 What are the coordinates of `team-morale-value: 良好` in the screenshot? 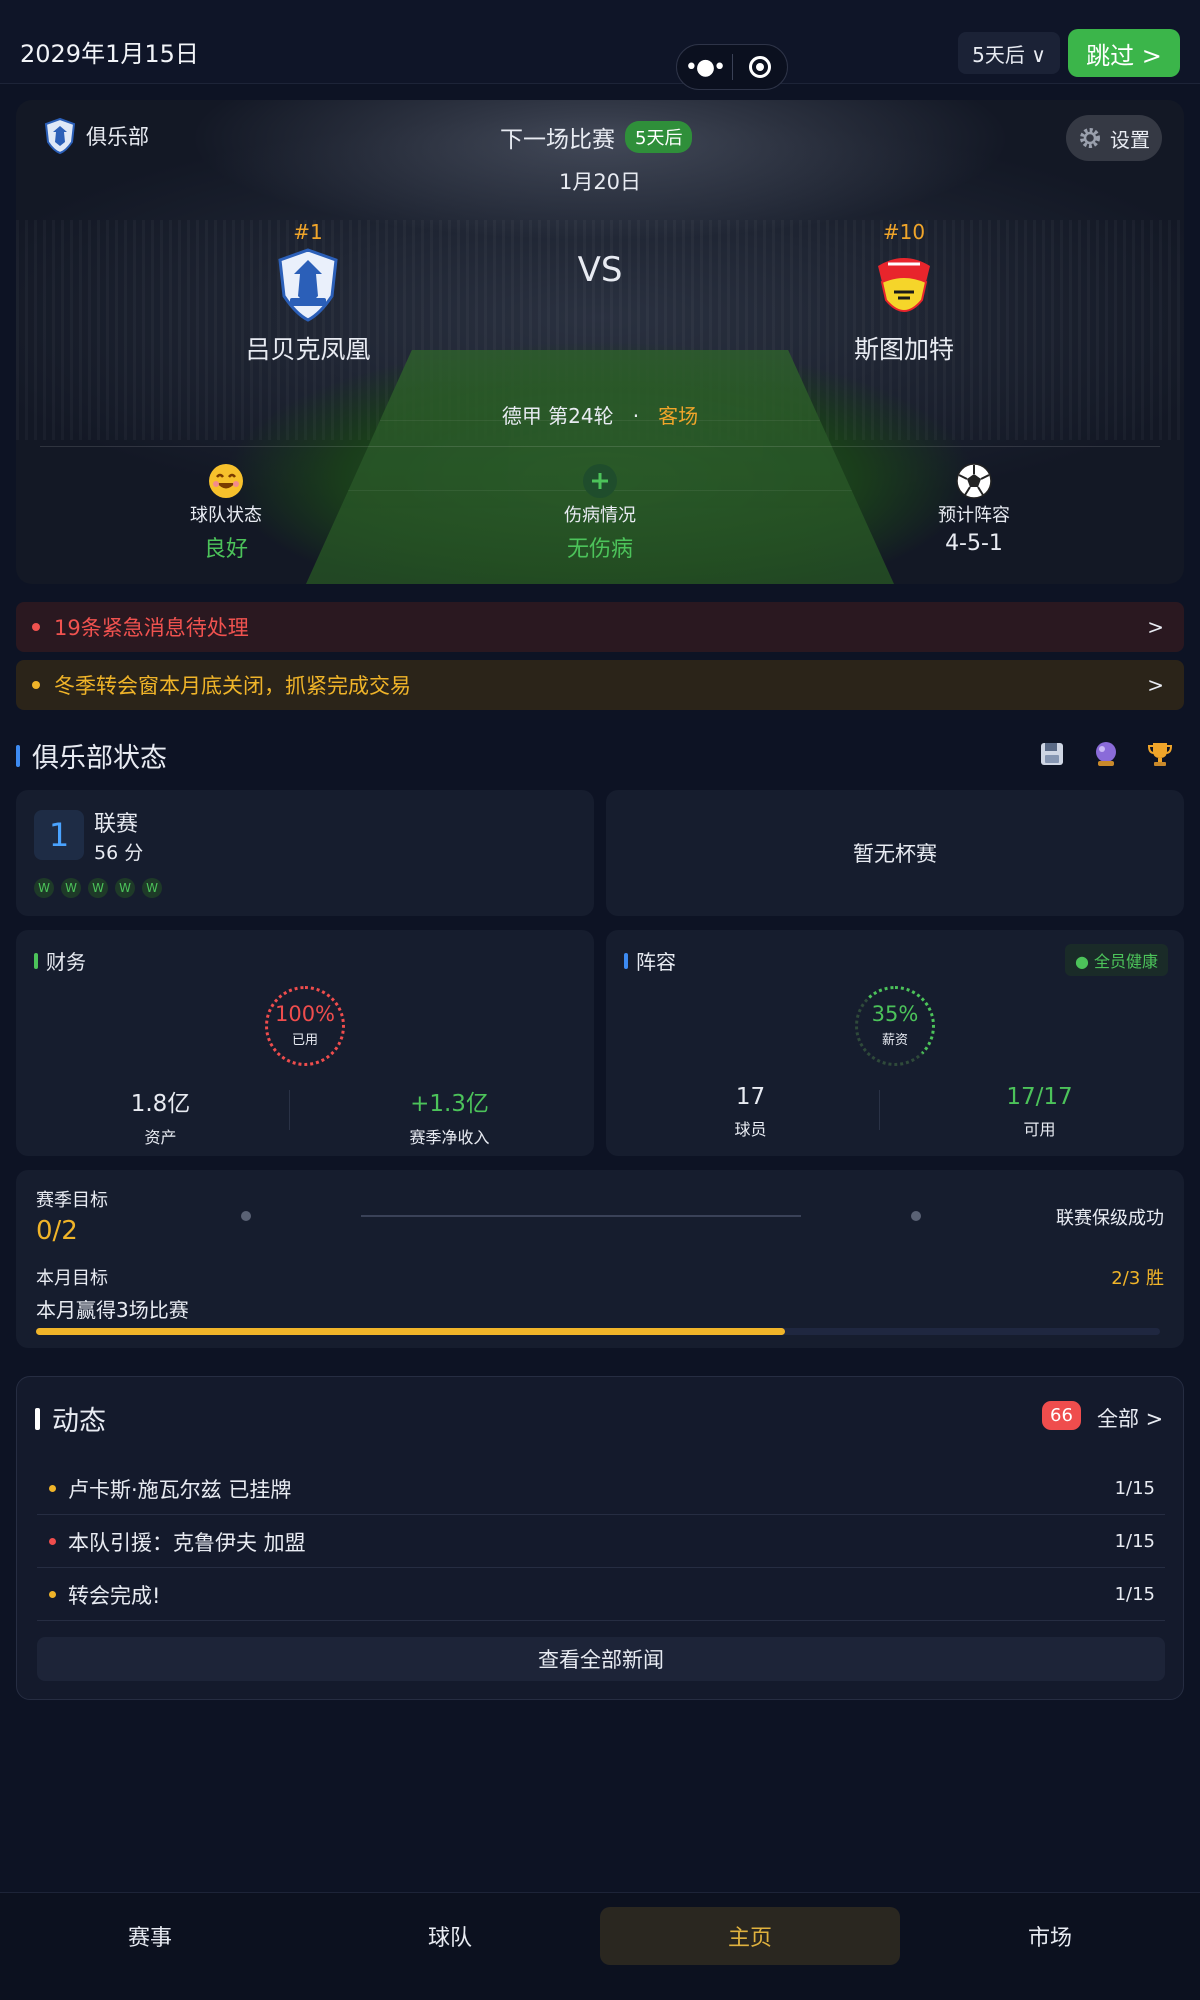 It's located at (225, 549).